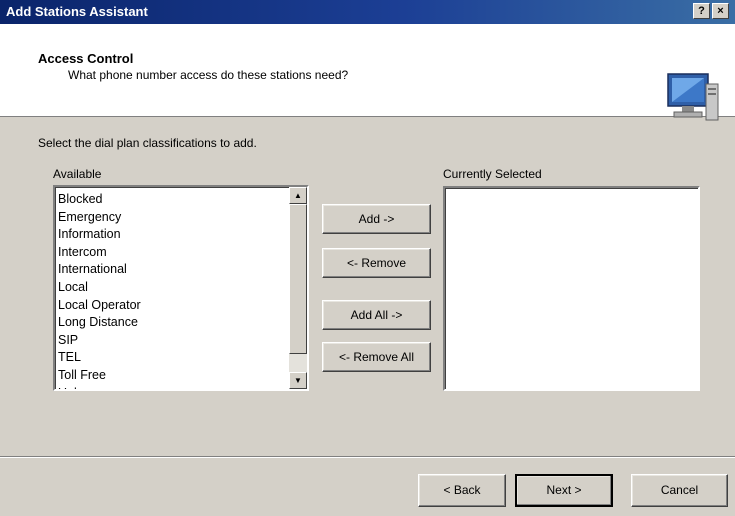  What do you see at coordinates (77, 174) in the screenshot?
I see `available-label: Available` at bounding box center [77, 174].